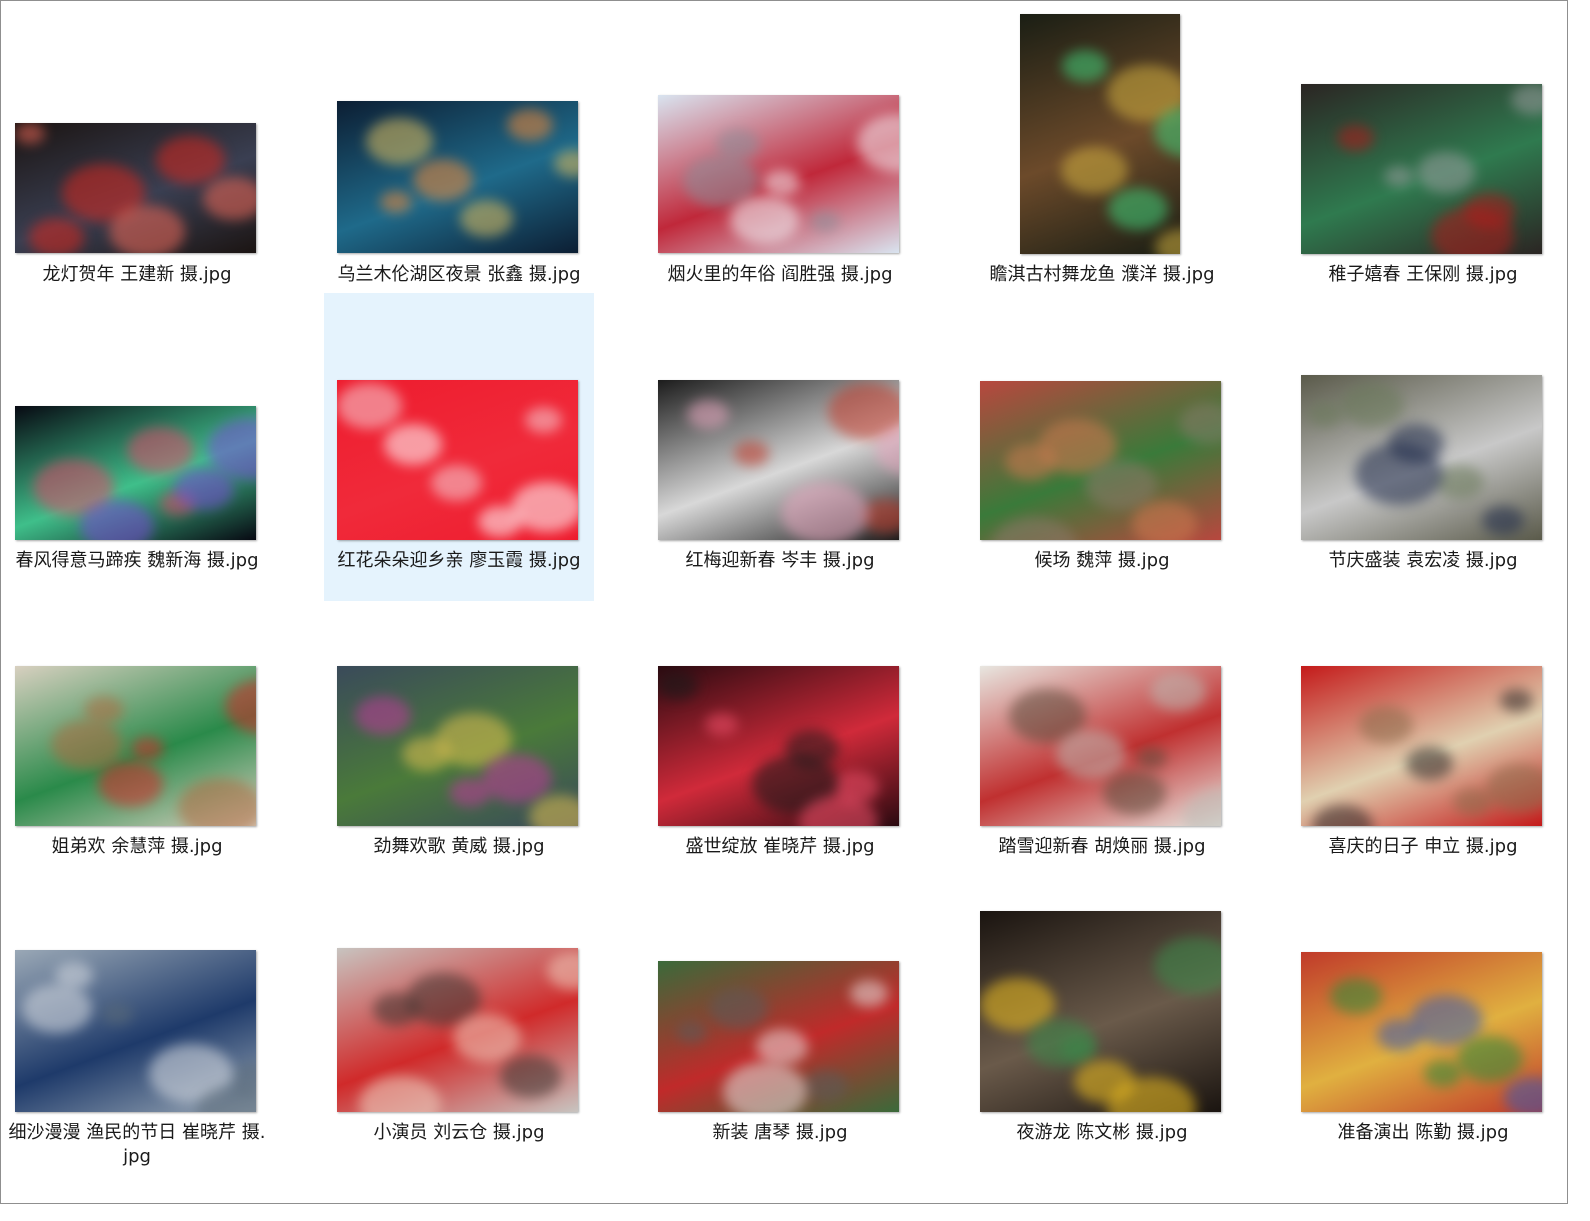 This screenshot has height=1221, width=1590. What do you see at coordinates (459, 774) in the screenshot?
I see `file-item: 劲舞欢歌 黄威 摄.jpg` at bounding box center [459, 774].